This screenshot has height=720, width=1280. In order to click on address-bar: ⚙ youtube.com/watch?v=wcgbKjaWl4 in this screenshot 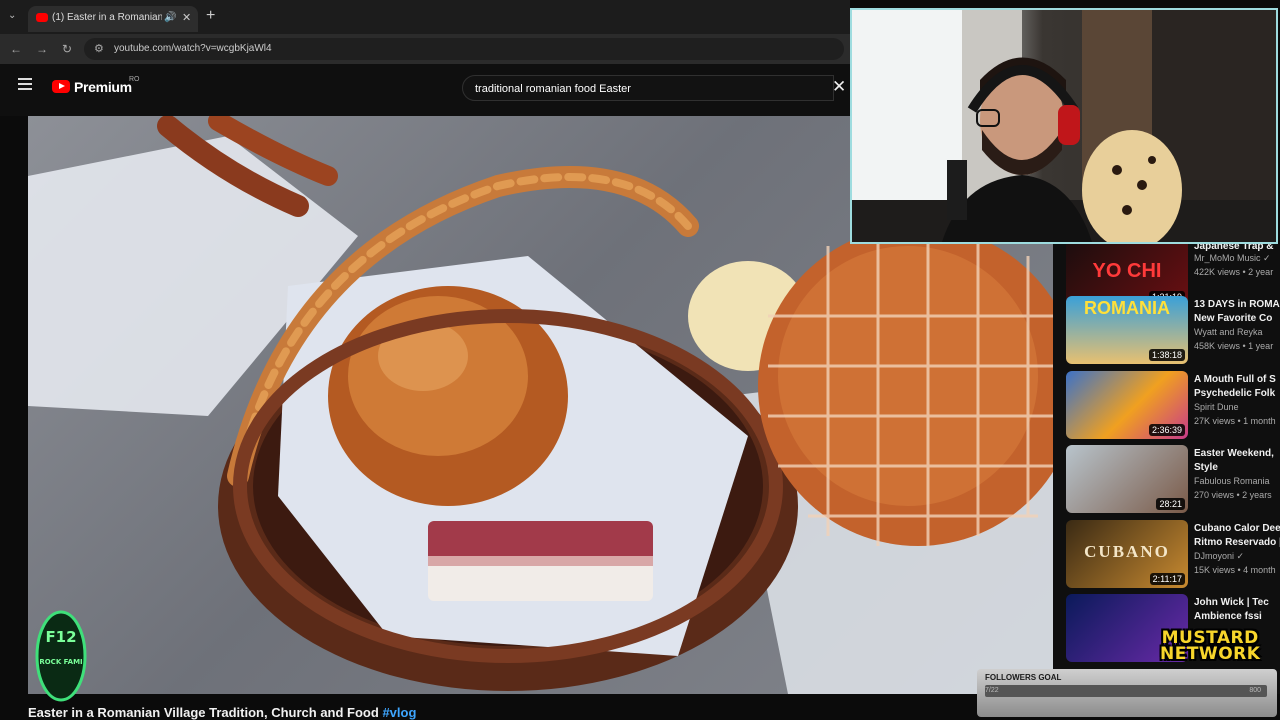, I will do `click(464, 49)`.